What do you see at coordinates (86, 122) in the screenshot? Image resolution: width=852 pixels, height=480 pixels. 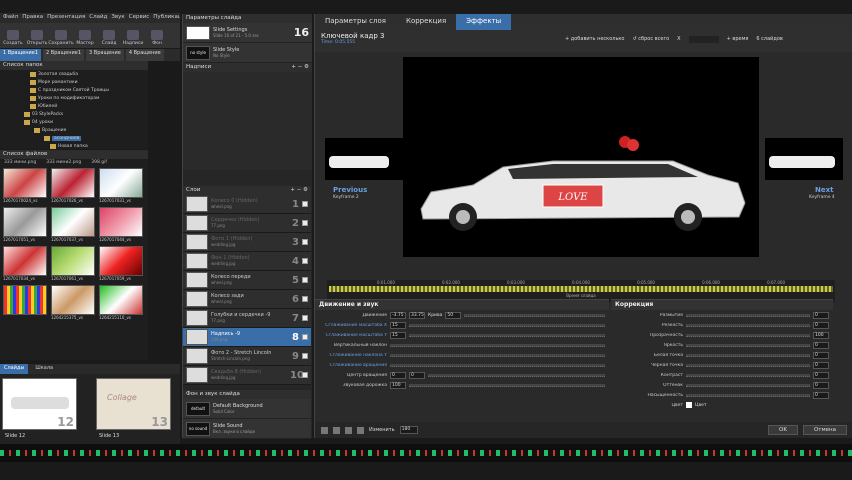 I see `folder-item: 04 уроки` at bounding box center [86, 122].